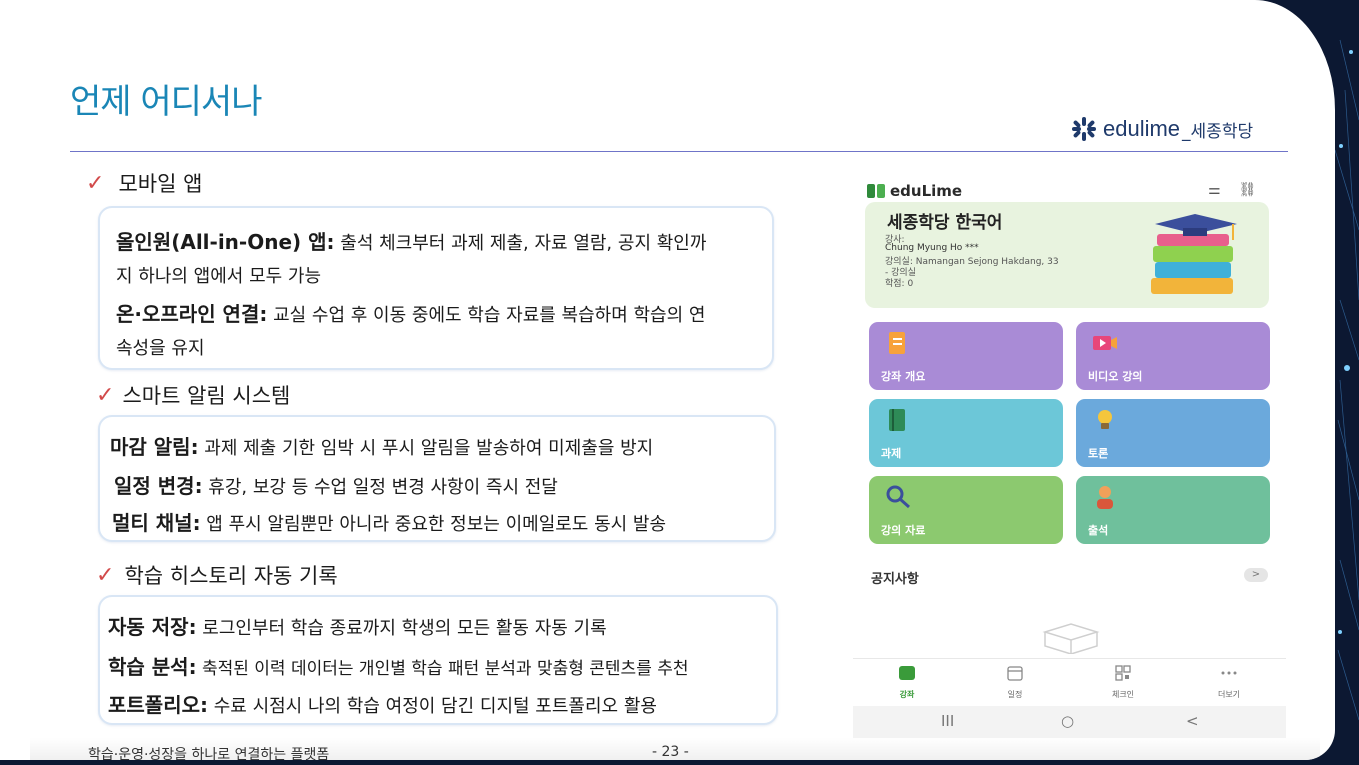  What do you see at coordinates (1105, 497) in the screenshot?
I see `person-icon` at bounding box center [1105, 497].